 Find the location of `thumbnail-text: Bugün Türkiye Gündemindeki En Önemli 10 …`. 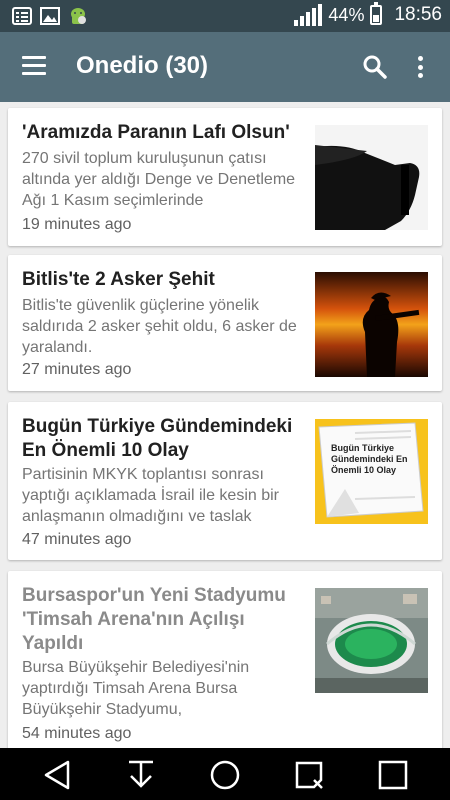

thumbnail-text: Bugün Türkiye Gündemindeki En Önemli 10 … is located at coordinates (369, 459).